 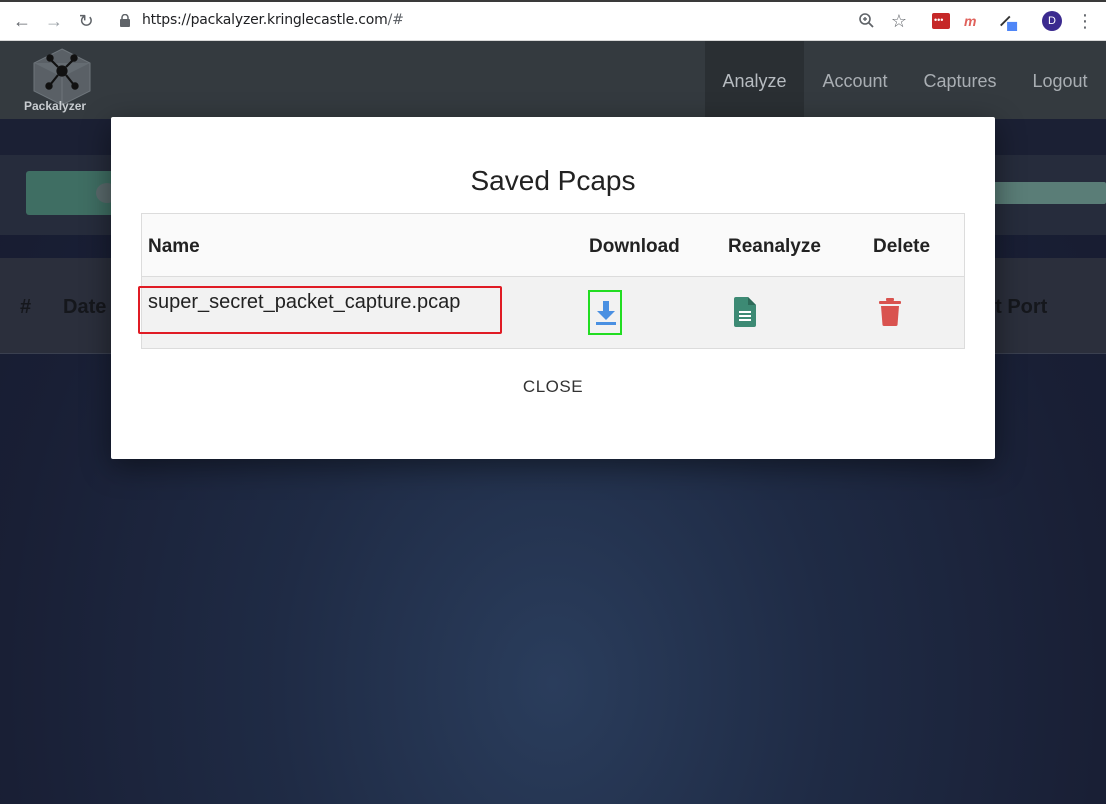 What do you see at coordinates (867, 21) in the screenshot?
I see `zoom-icon` at bounding box center [867, 21].